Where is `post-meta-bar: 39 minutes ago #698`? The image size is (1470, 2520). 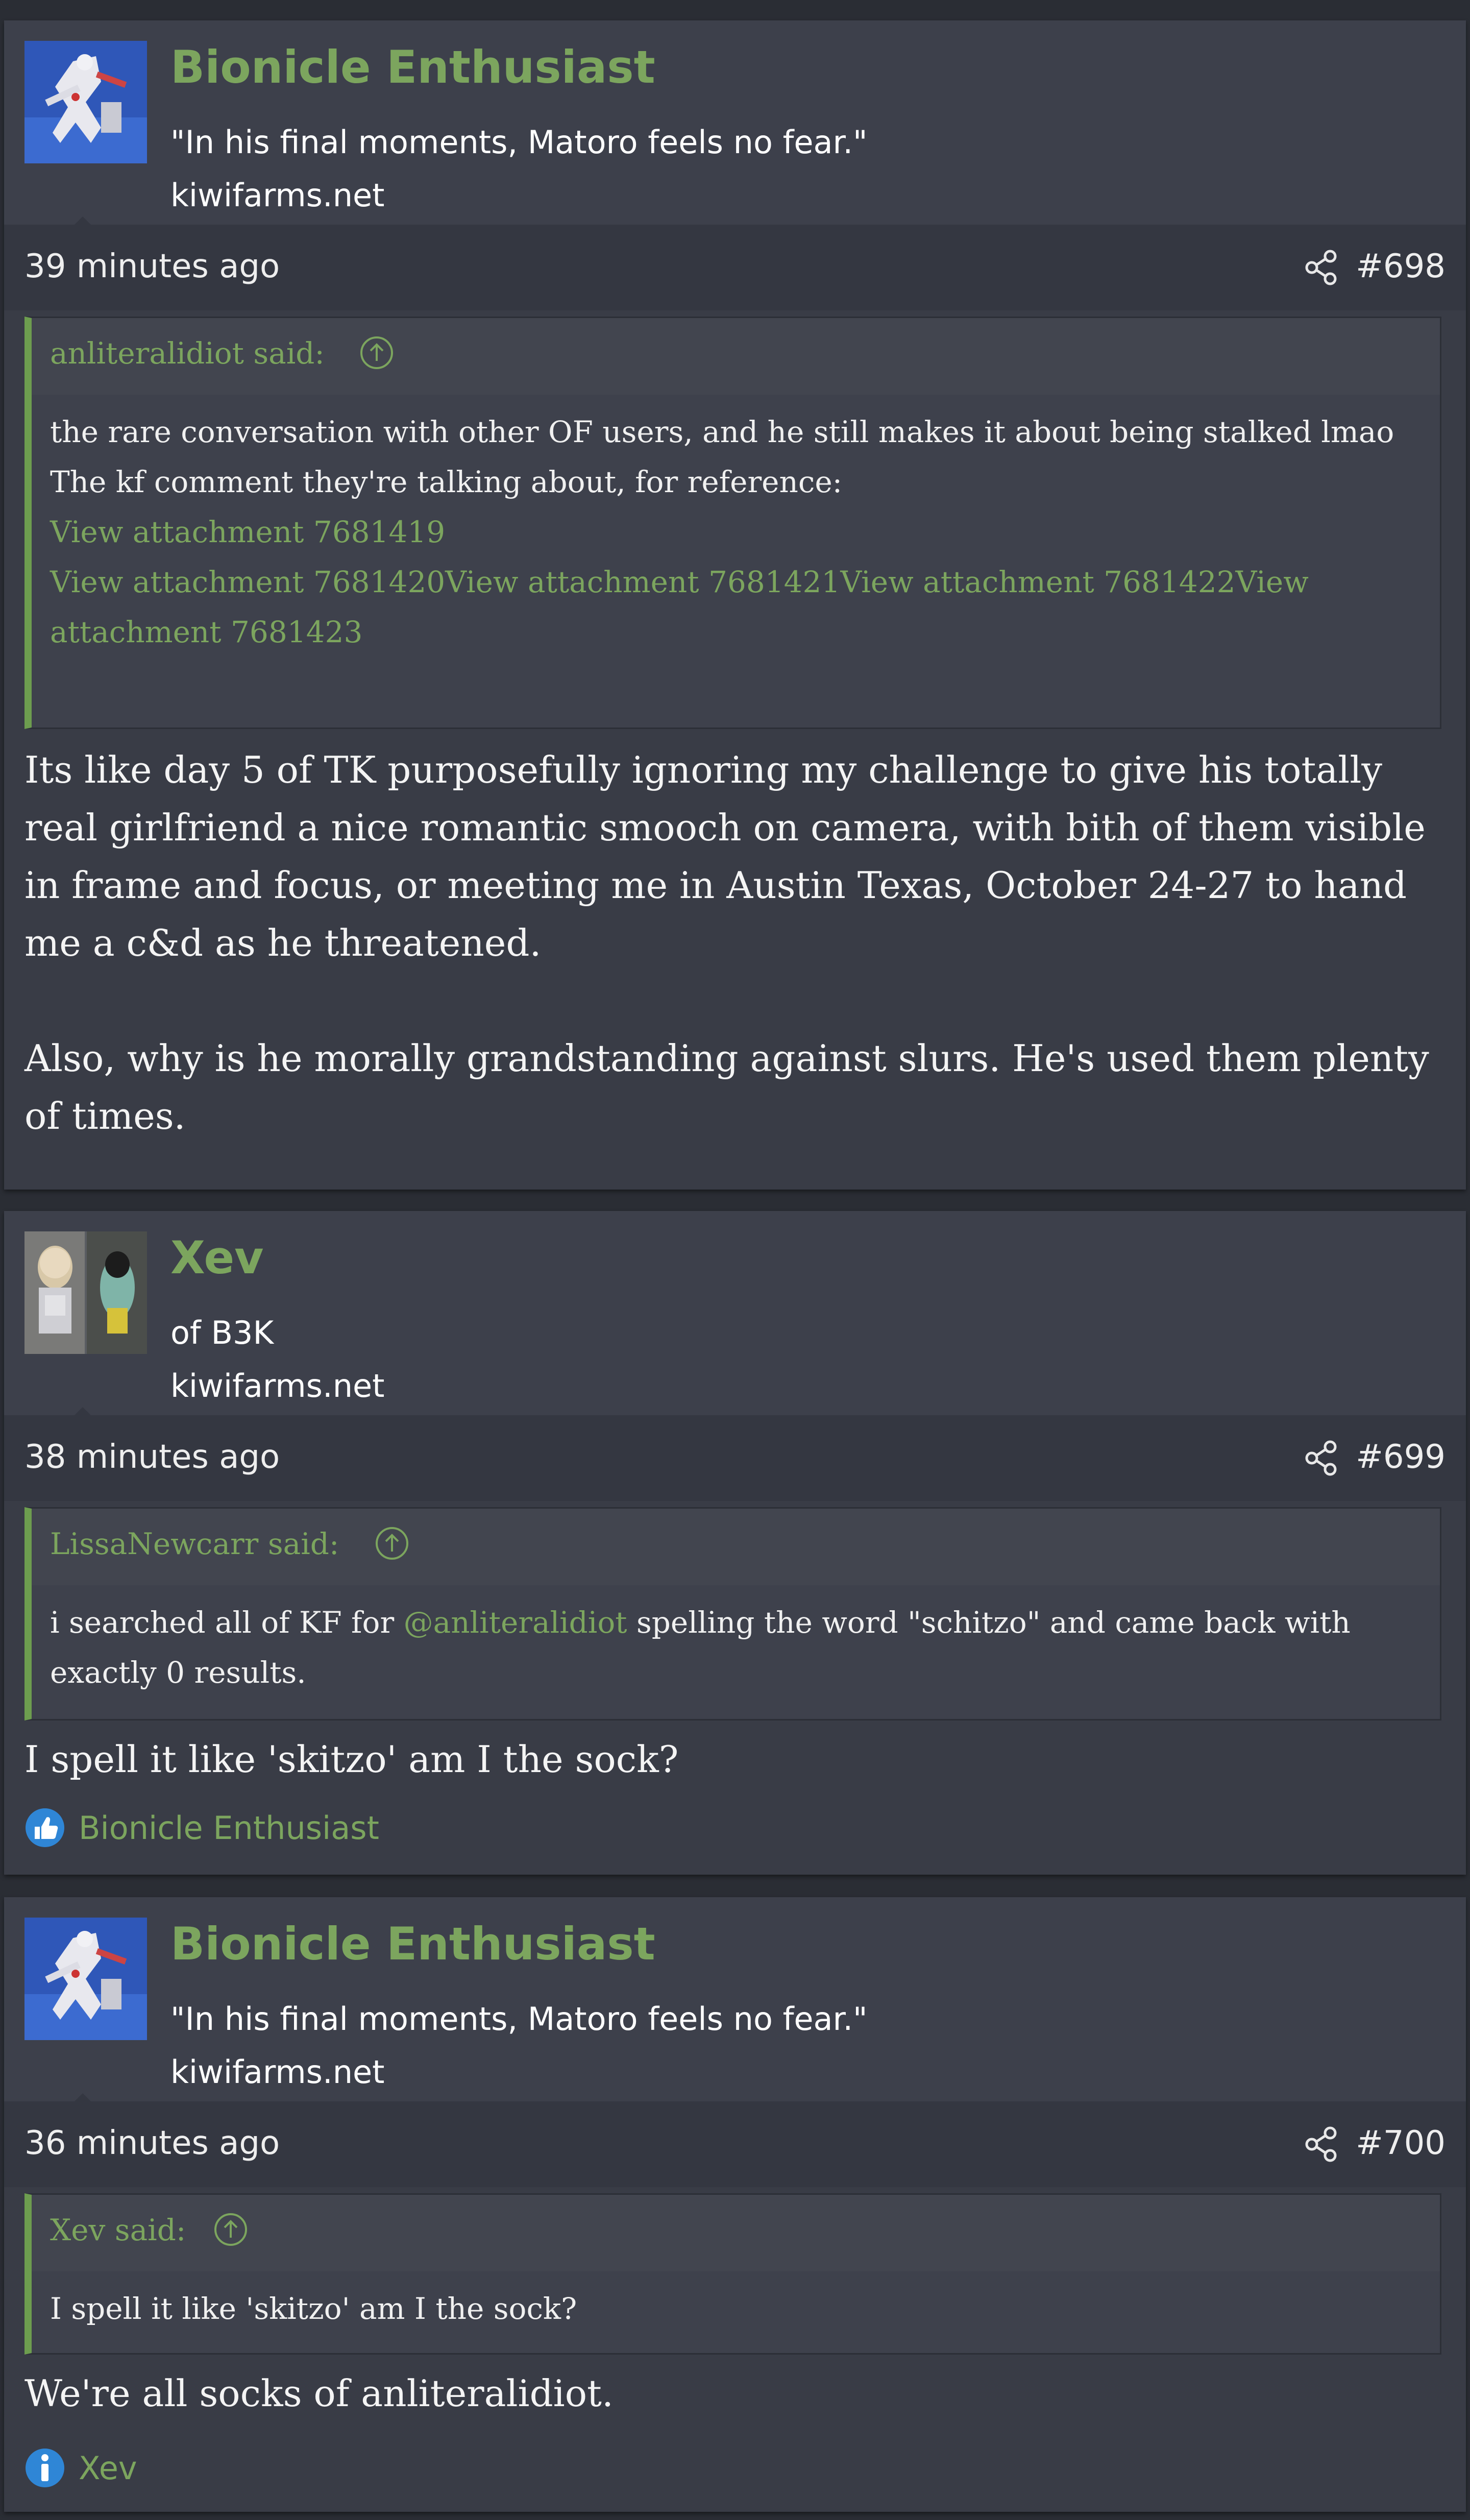
post-meta-bar: 39 minutes ago #698 is located at coordinates (735, 267).